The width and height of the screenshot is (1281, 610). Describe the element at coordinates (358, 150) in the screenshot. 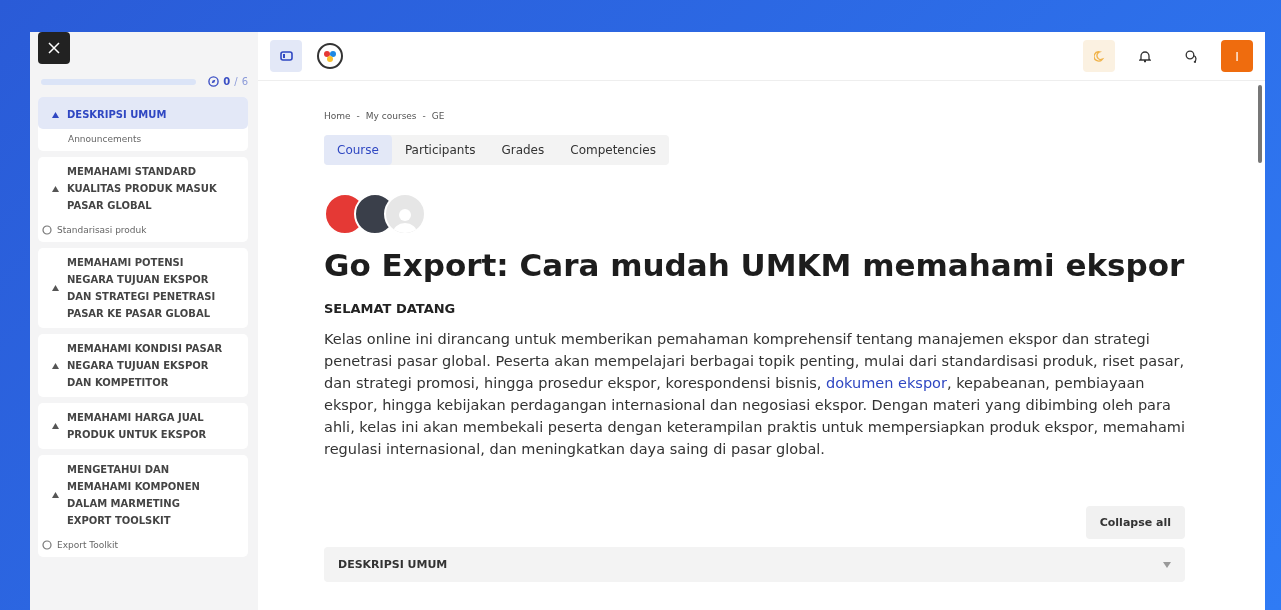

I see `tab: Course` at that location.